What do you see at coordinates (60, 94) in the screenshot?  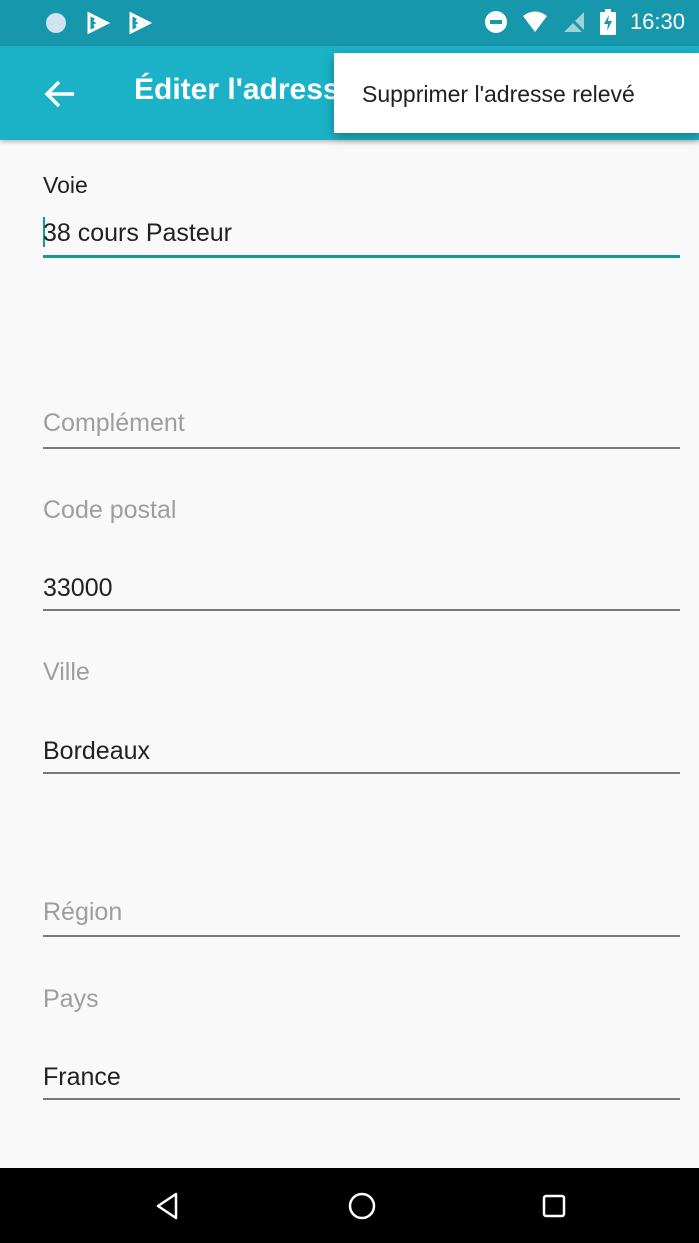 I see `arrow-left-icon` at bounding box center [60, 94].